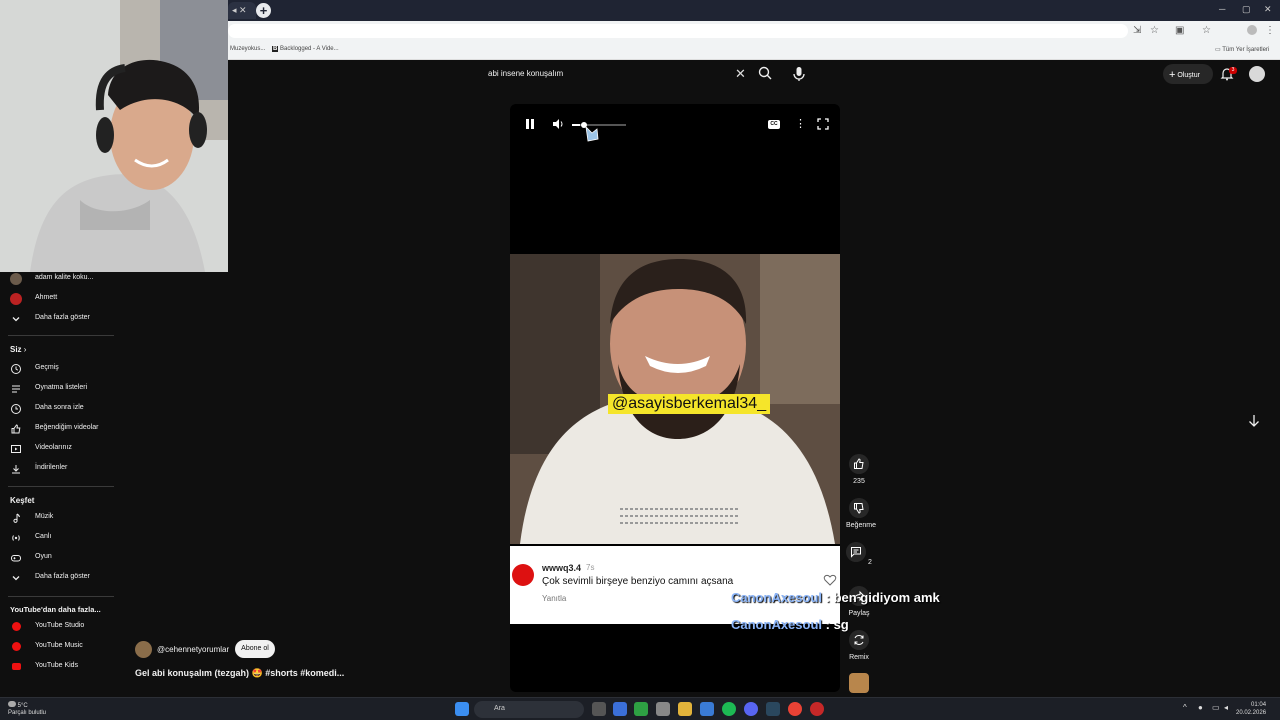  What do you see at coordinates (859, 640) in the screenshot?
I see `remix-icon` at bounding box center [859, 640].